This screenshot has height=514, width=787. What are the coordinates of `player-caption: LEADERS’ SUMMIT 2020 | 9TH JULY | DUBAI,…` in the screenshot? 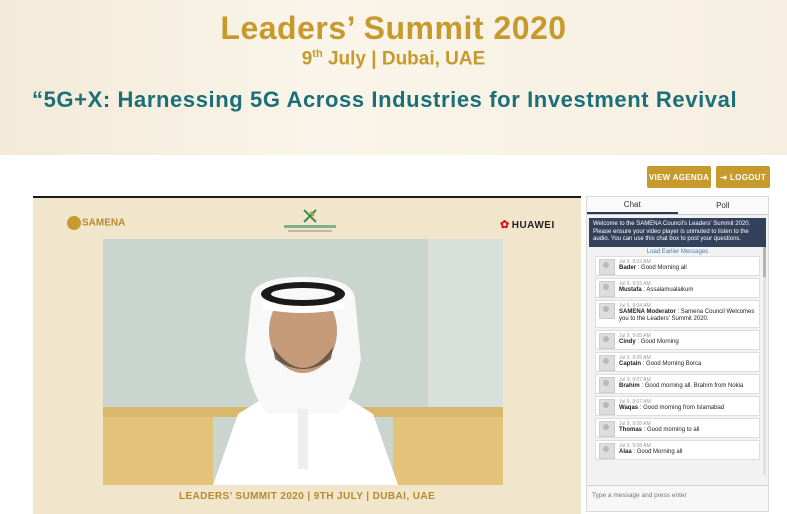 It's located at (307, 496).